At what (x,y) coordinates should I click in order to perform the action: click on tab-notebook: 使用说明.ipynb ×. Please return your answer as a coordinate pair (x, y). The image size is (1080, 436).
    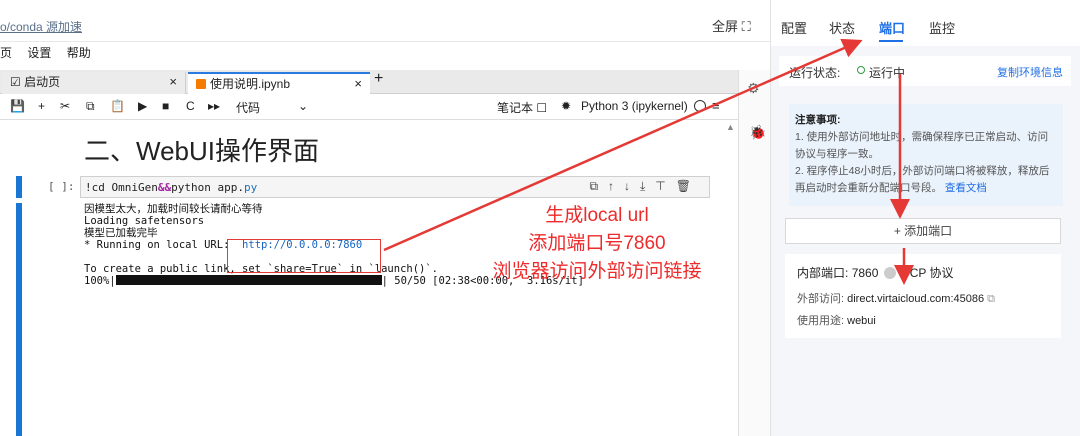
    Looking at the image, I should click on (279, 83).